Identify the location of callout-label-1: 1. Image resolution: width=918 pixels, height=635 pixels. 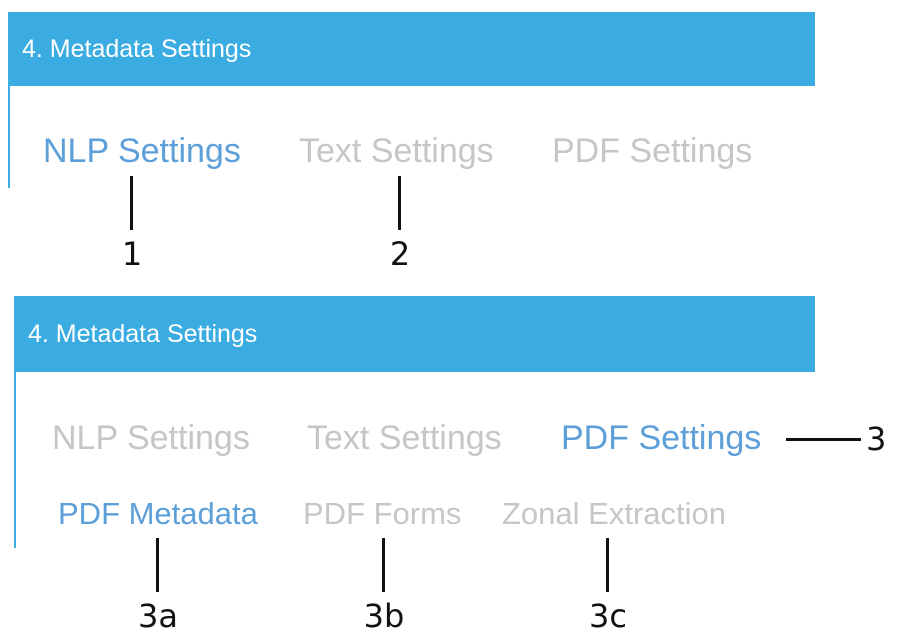
(132, 254).